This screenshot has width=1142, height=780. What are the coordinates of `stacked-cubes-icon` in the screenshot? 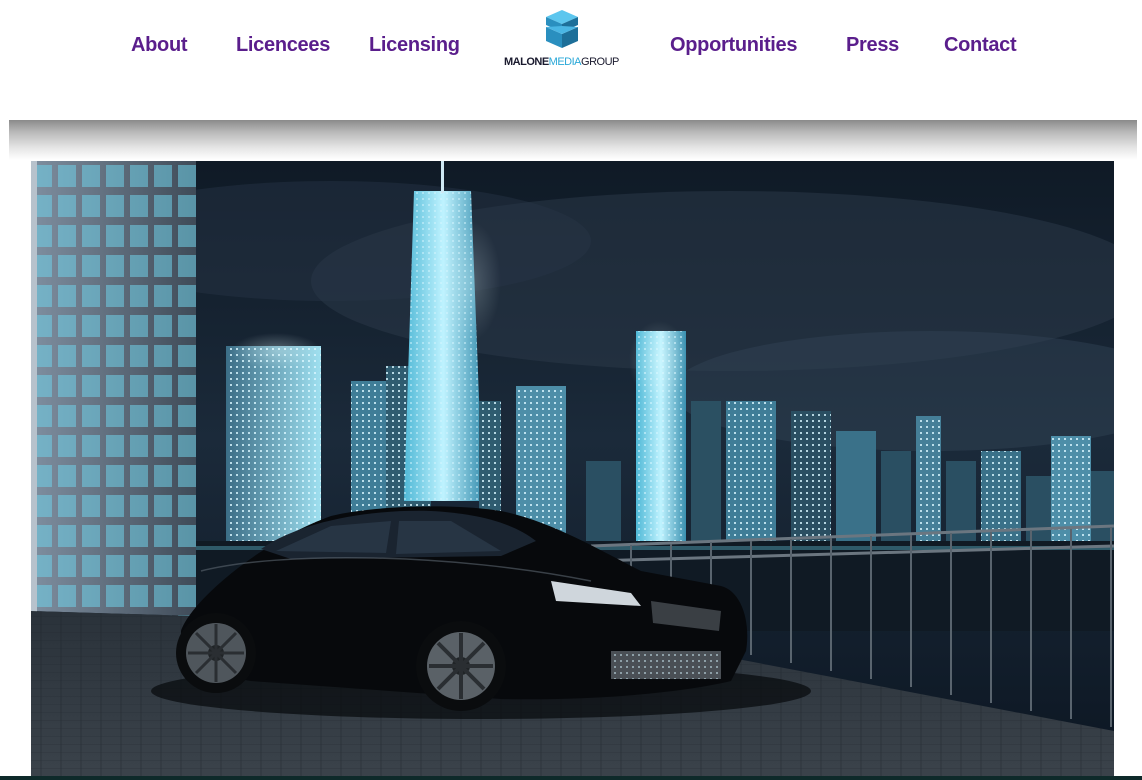 It's located at (562, 29).